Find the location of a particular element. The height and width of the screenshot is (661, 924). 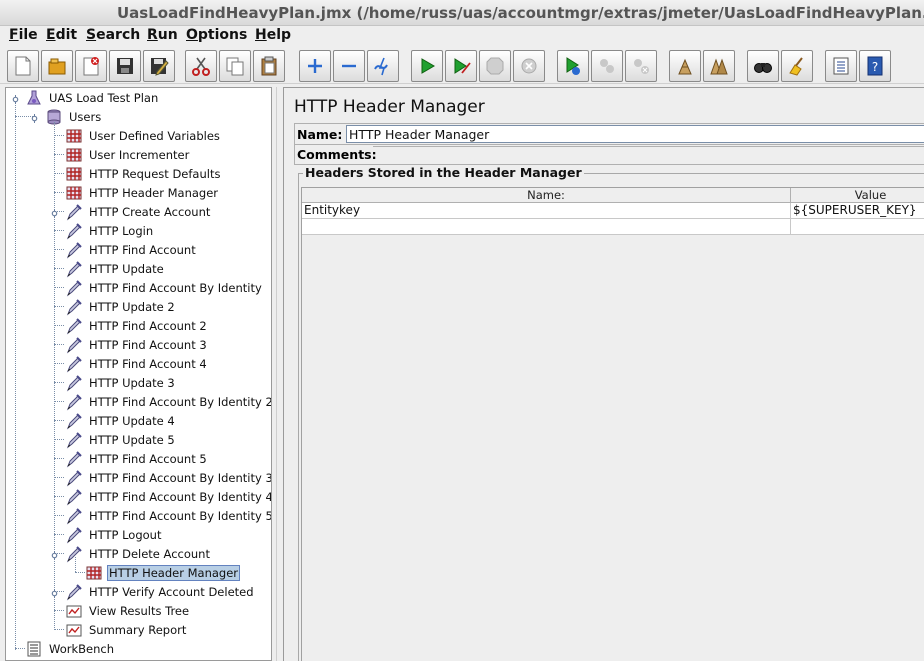

remote-stop-icon is located at coordinates (607, 66).